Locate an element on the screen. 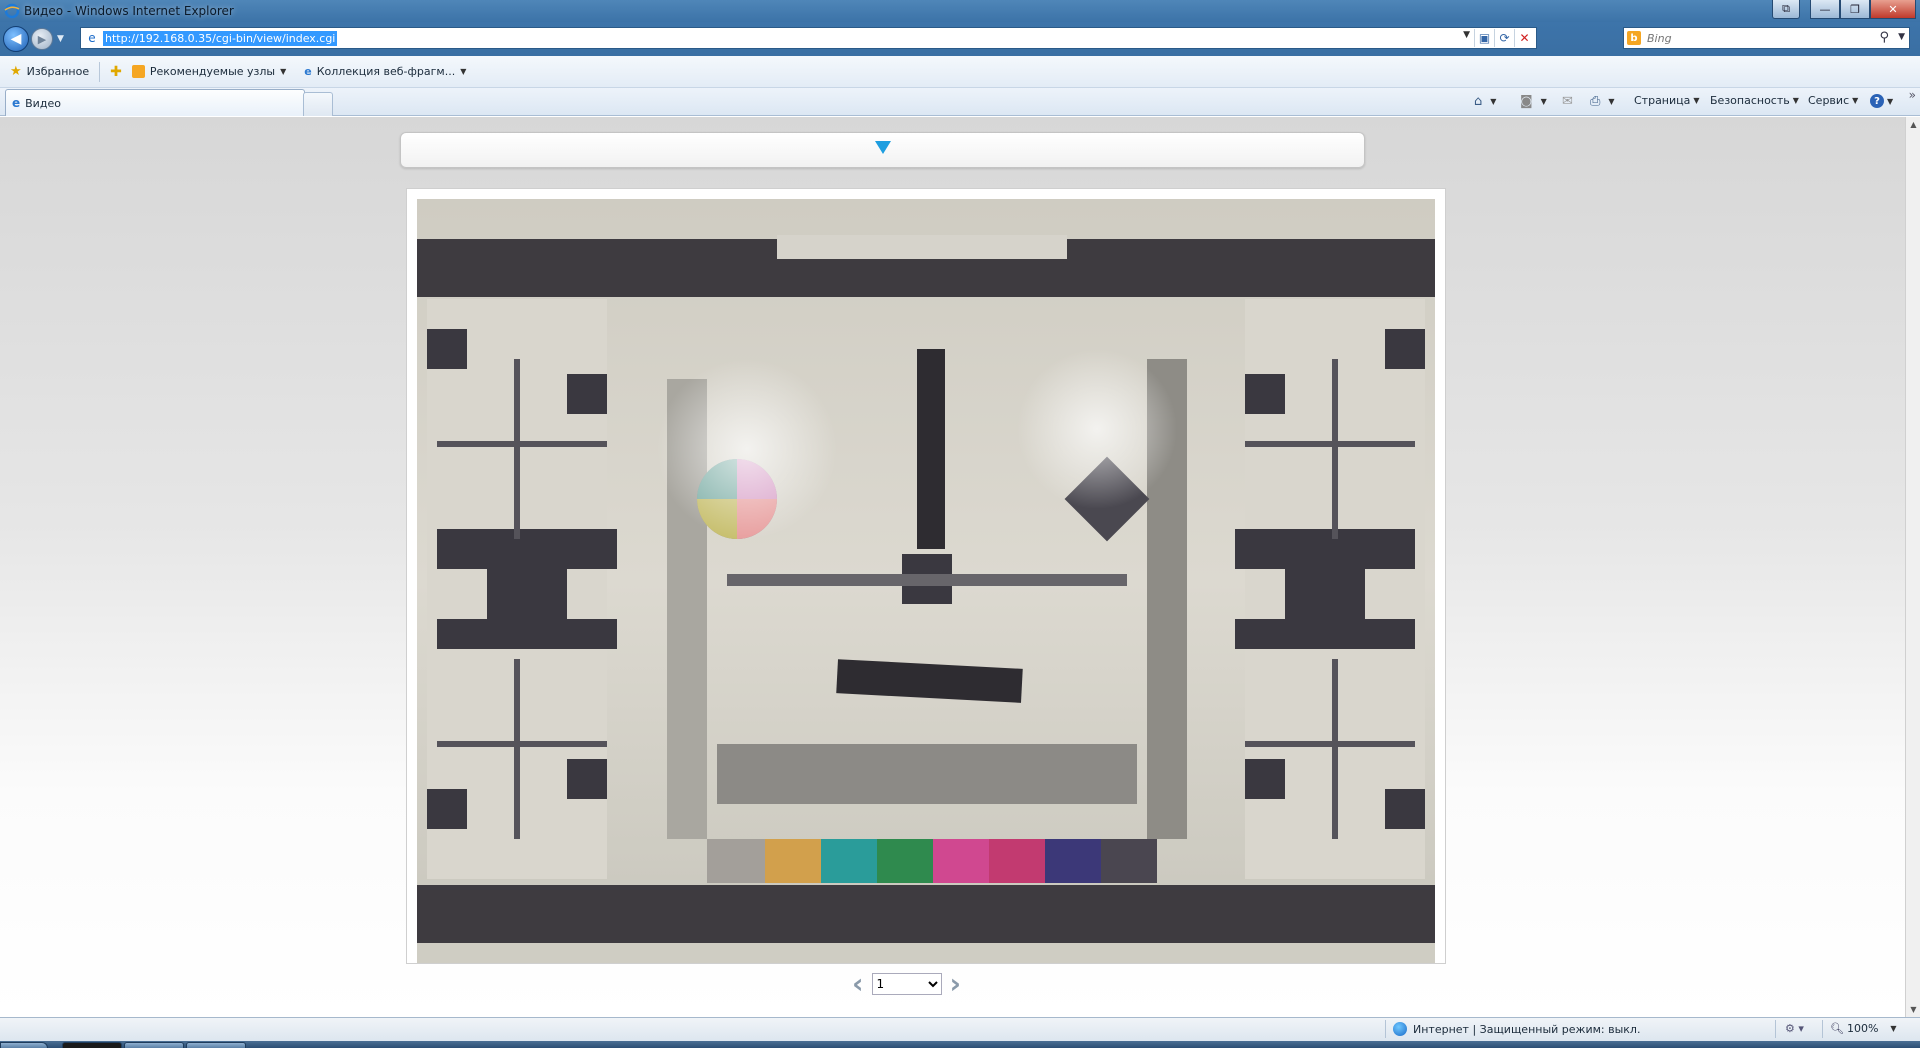  restore-tabs-button: ⧉ is located at coordinates (1786, 9).